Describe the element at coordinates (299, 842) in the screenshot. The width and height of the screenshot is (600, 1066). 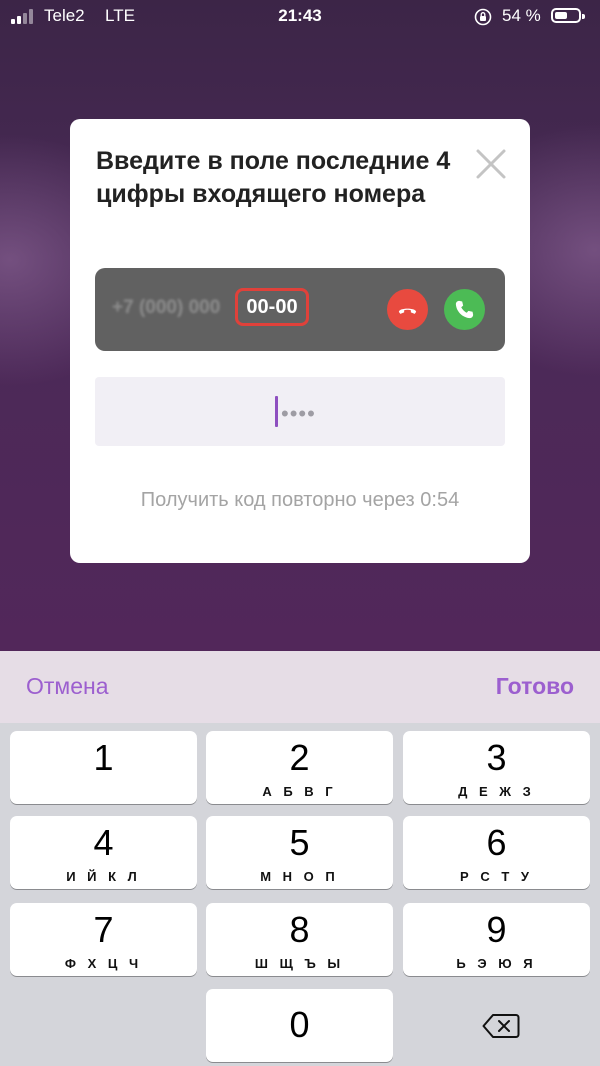
I see `key-digit: 5` at that location.